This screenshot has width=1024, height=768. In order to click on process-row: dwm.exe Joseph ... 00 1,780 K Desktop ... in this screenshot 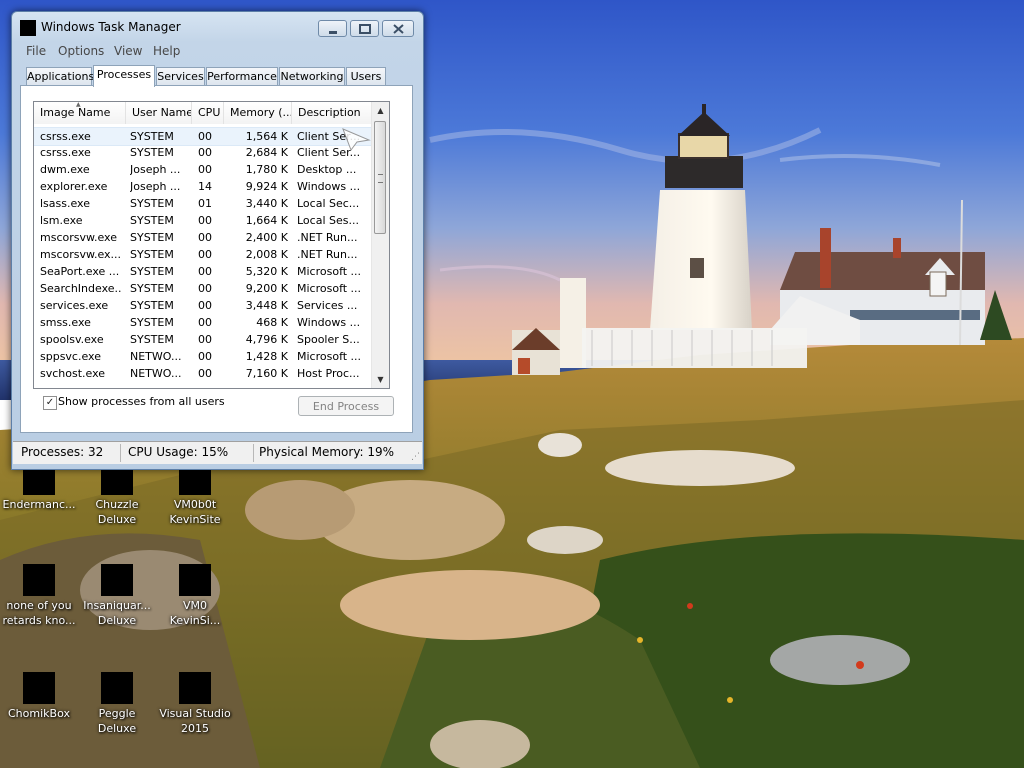, I will do `click(203, 169)`.